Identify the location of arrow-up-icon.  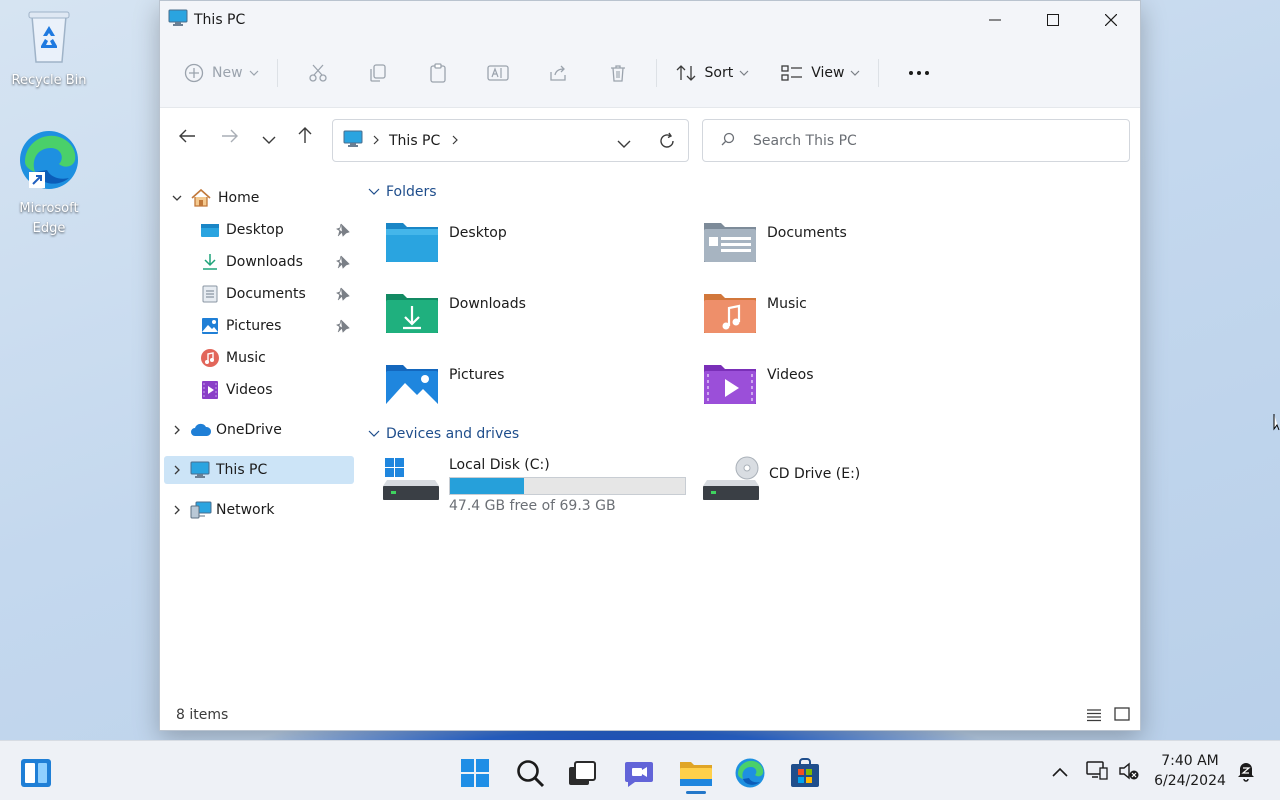
(305, 135).